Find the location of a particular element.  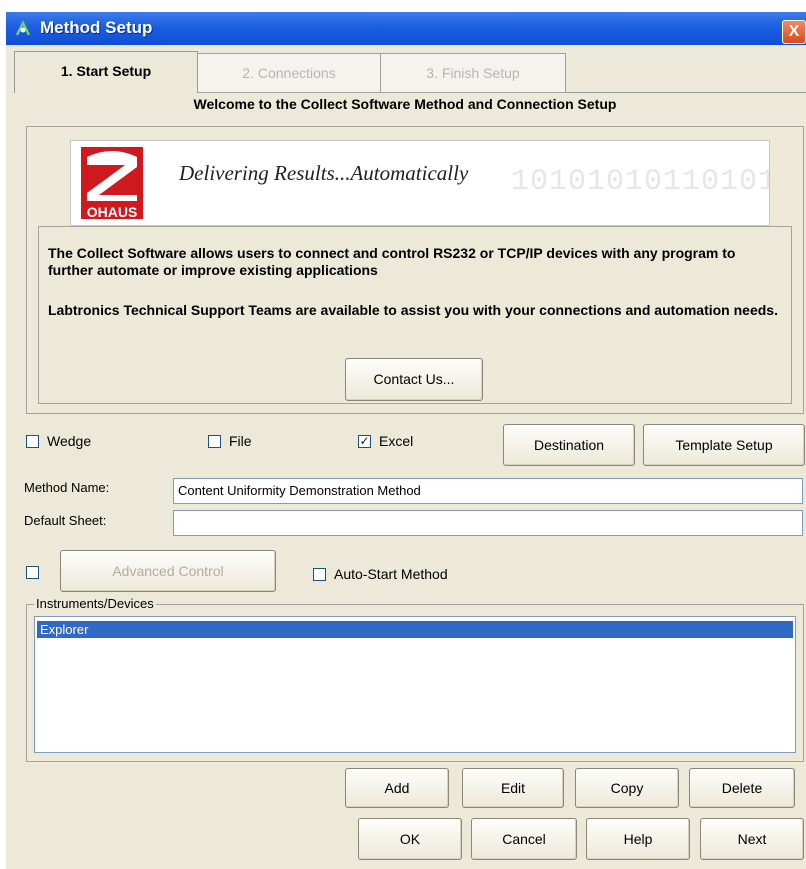

ok-button: OK is located at coordinates (410, 839).